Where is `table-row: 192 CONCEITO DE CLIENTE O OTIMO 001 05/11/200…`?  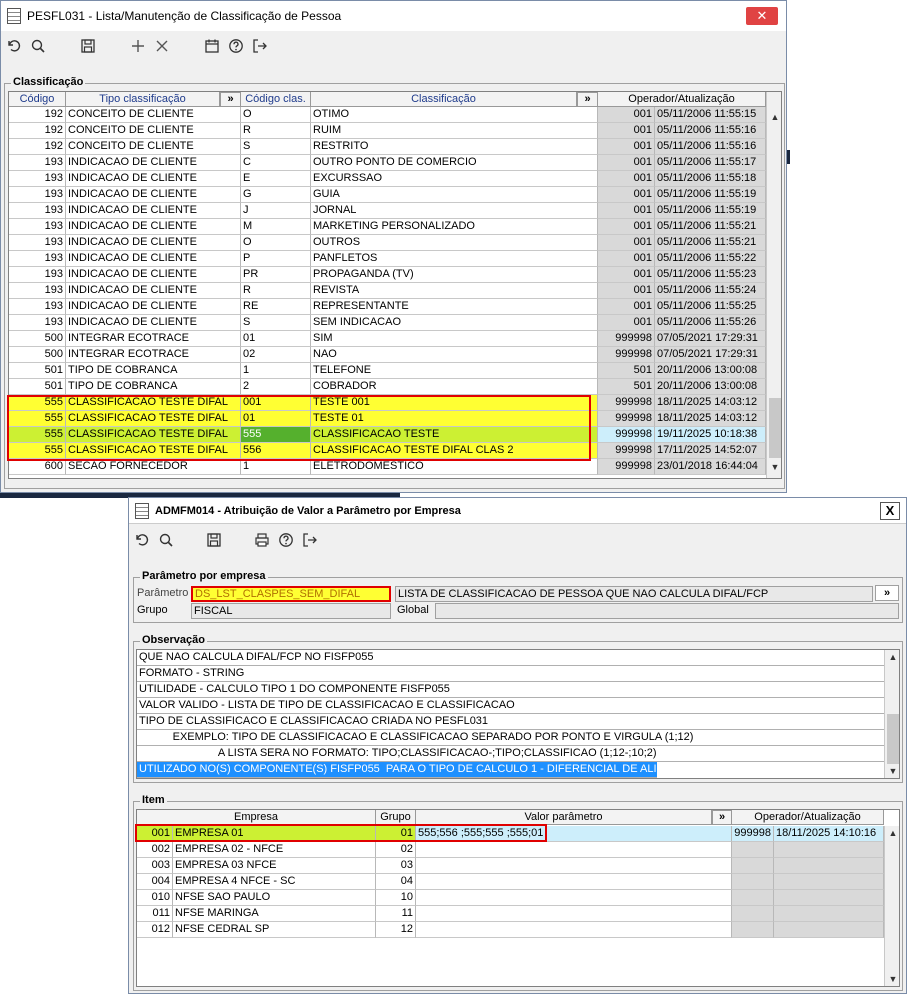
table-row: 192 CONCEITO DE CLIENTE O OTIMO 001 05/11/200… is located at coordinates (387, 115).